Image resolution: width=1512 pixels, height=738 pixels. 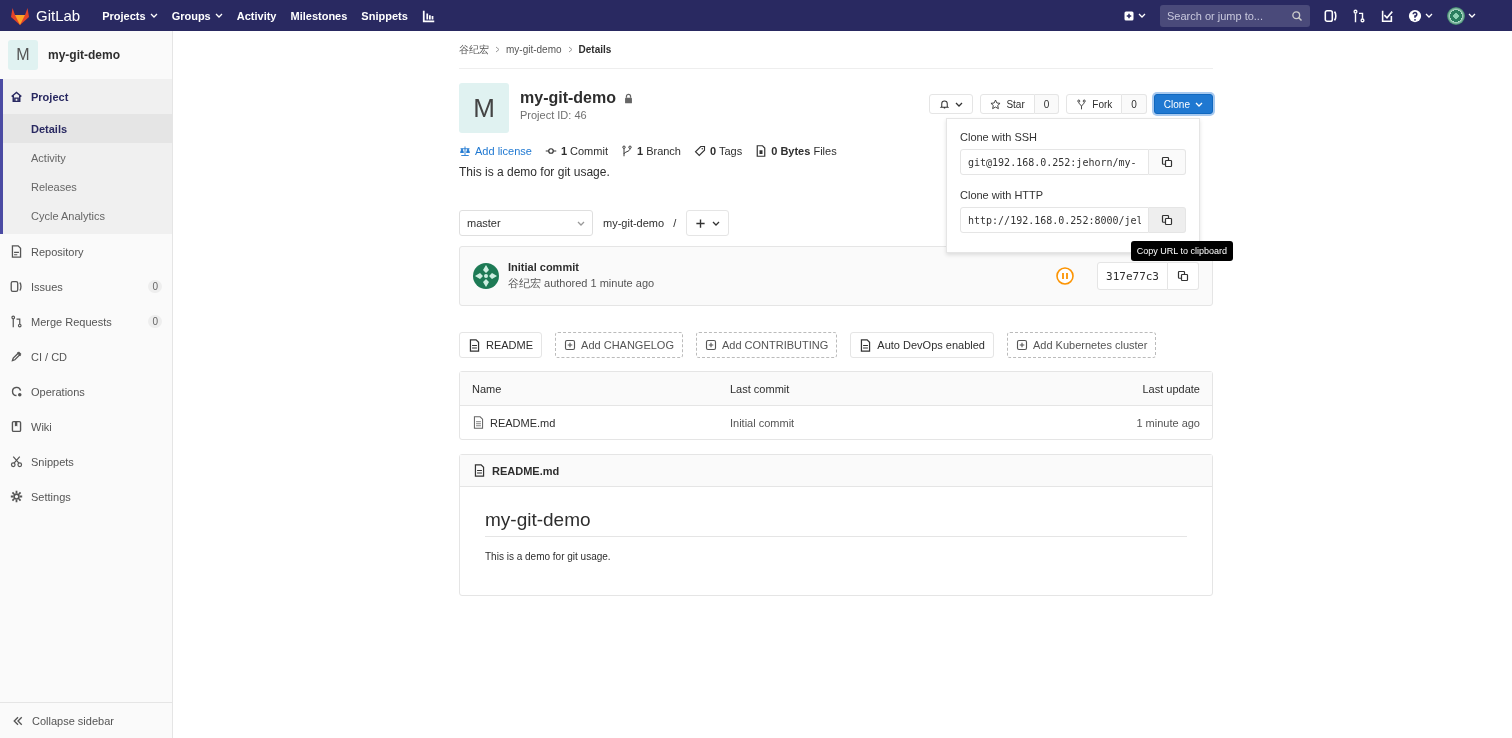 What do you see at coordinates (478, 422) in the screenshot?
I see `file-icon` at bounding box center [478, 422].